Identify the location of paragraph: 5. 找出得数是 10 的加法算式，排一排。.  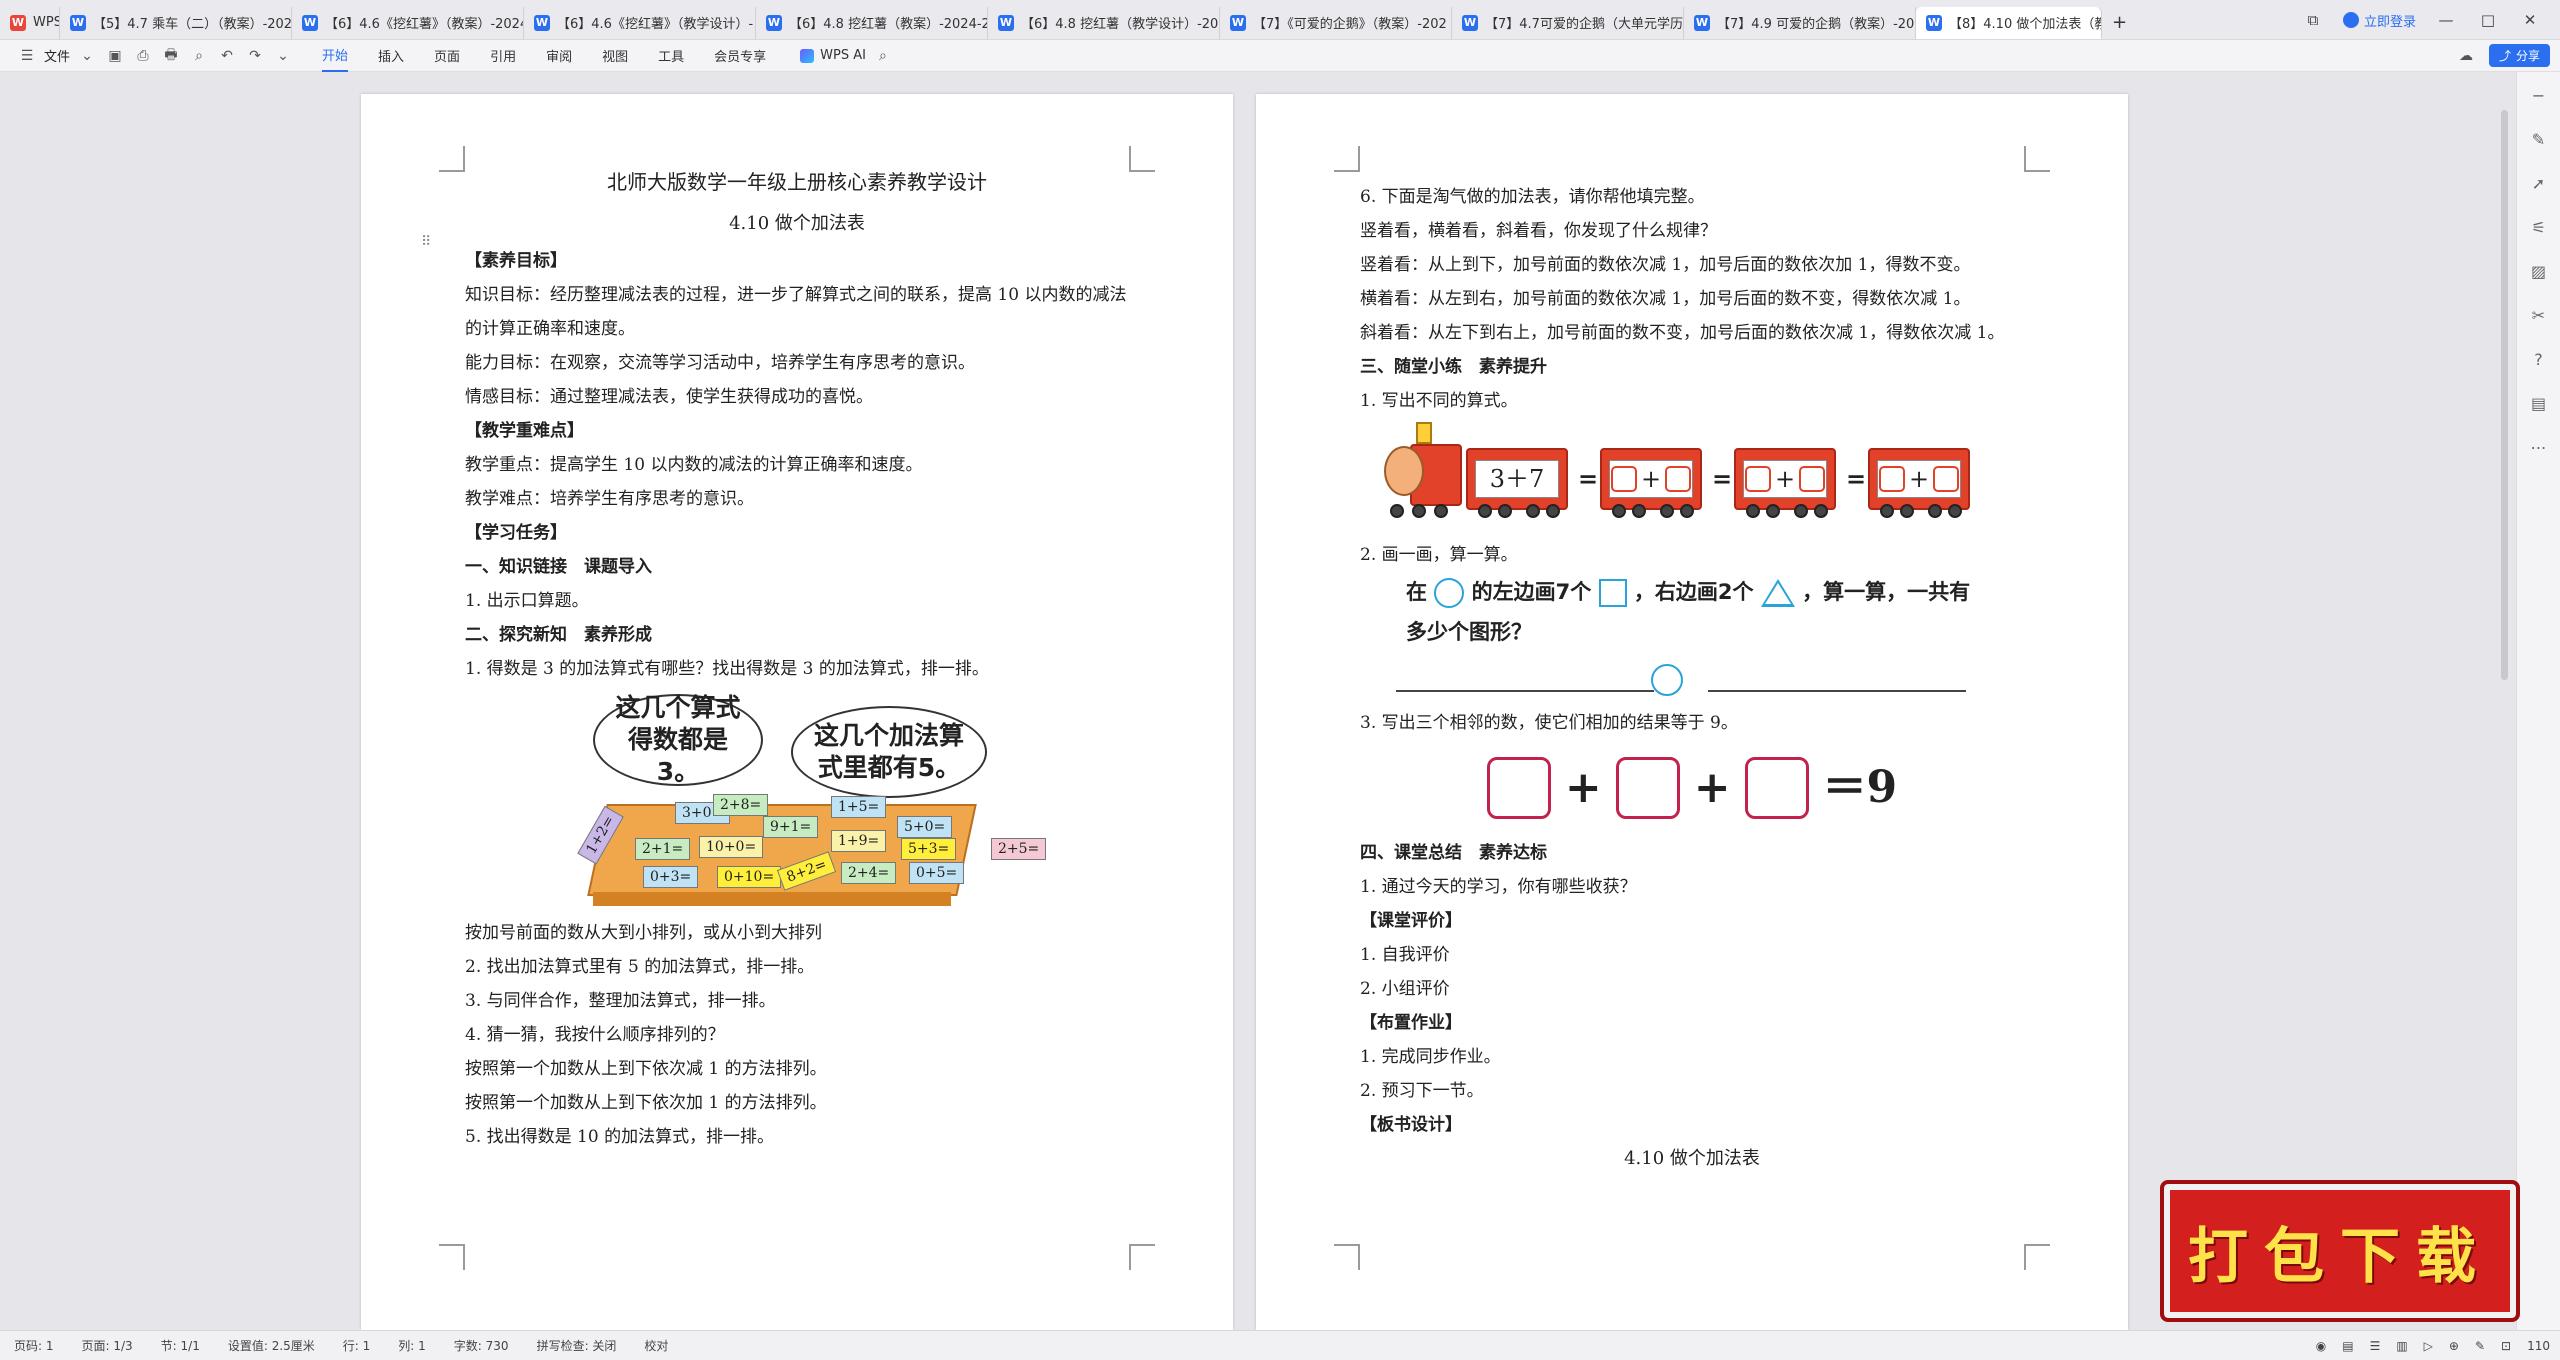
(620, 1137).